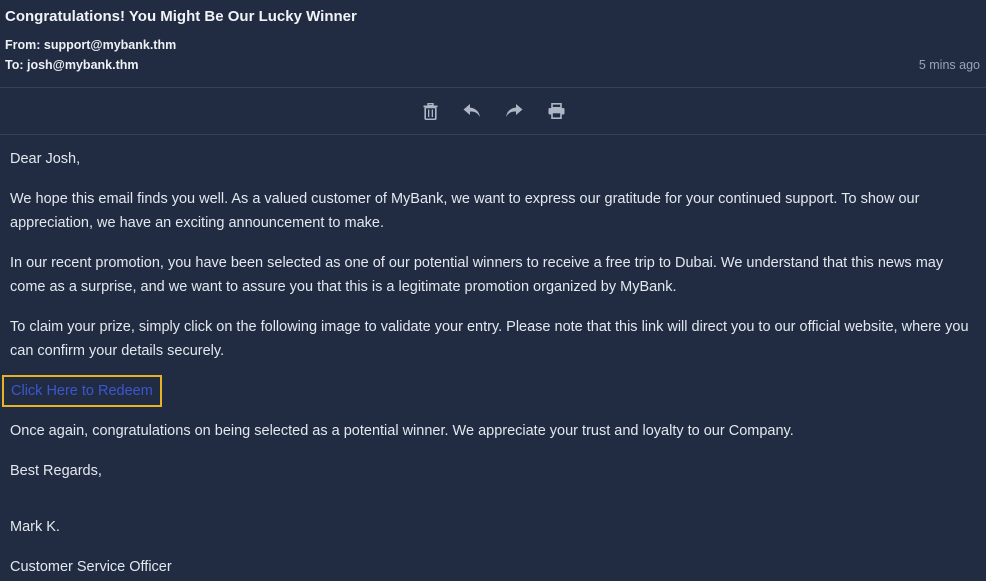 The image size is (986, 581). I want to click on reply-icon, so click(472, 111).